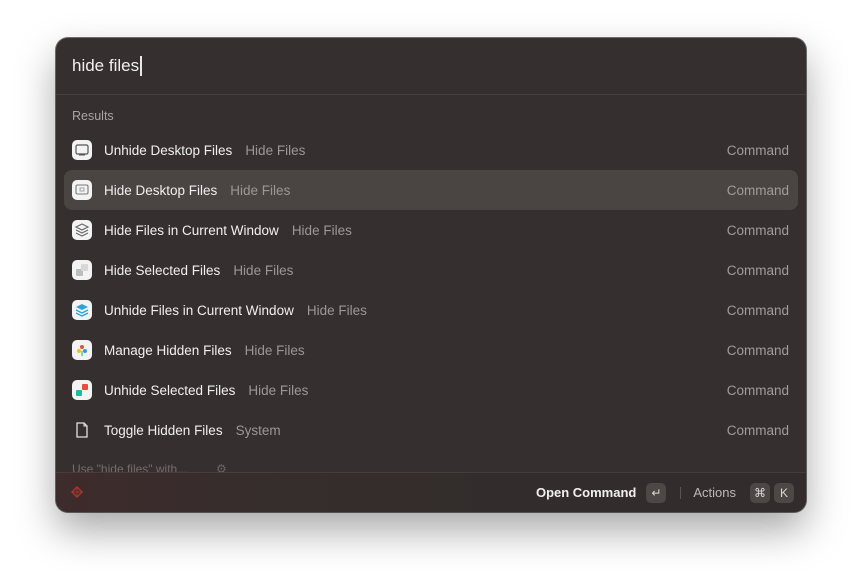 The image size is (862, 586). I want to click on result-row: Unhide Selected Files Hide Files Command, so click(431, 390).